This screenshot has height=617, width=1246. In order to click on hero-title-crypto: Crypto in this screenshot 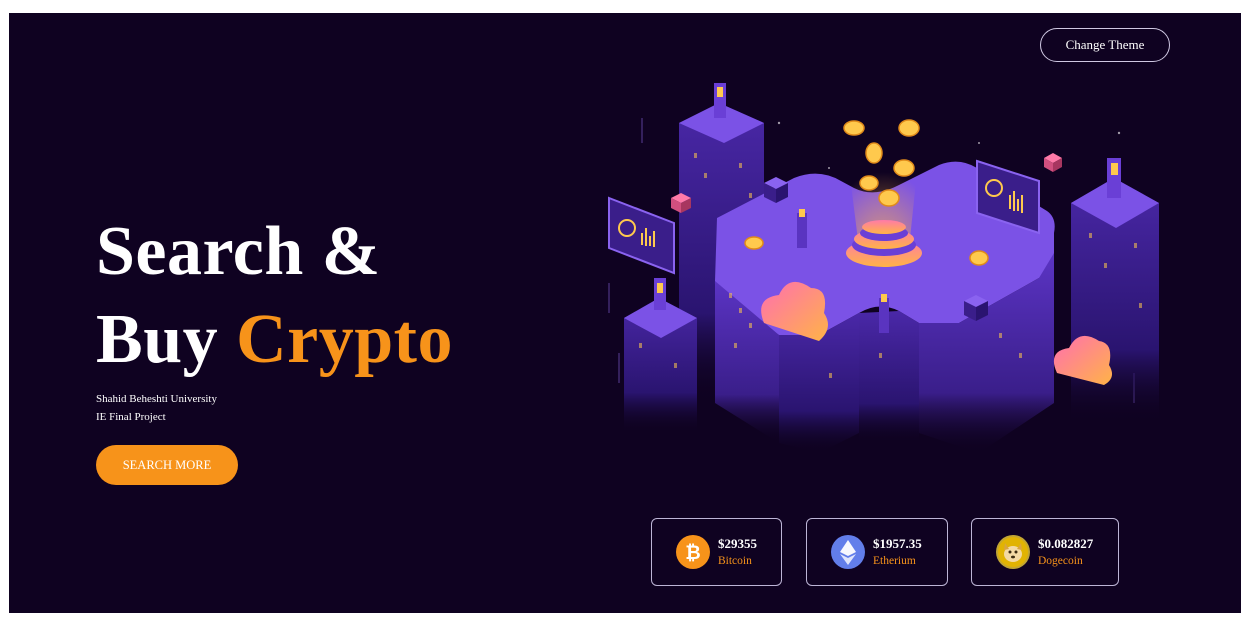, I will do `click(344, 339)`.